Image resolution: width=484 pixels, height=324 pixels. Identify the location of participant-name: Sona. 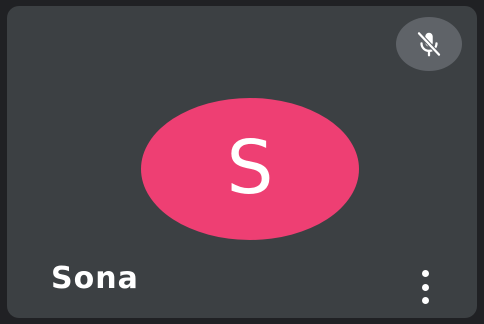
(95, 278).